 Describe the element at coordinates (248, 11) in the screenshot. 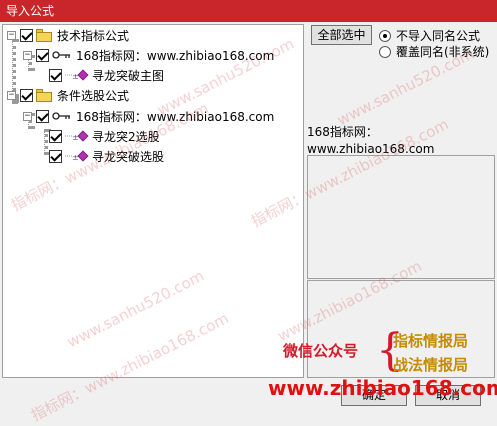

I see `window-title: 导入公式` at that location.